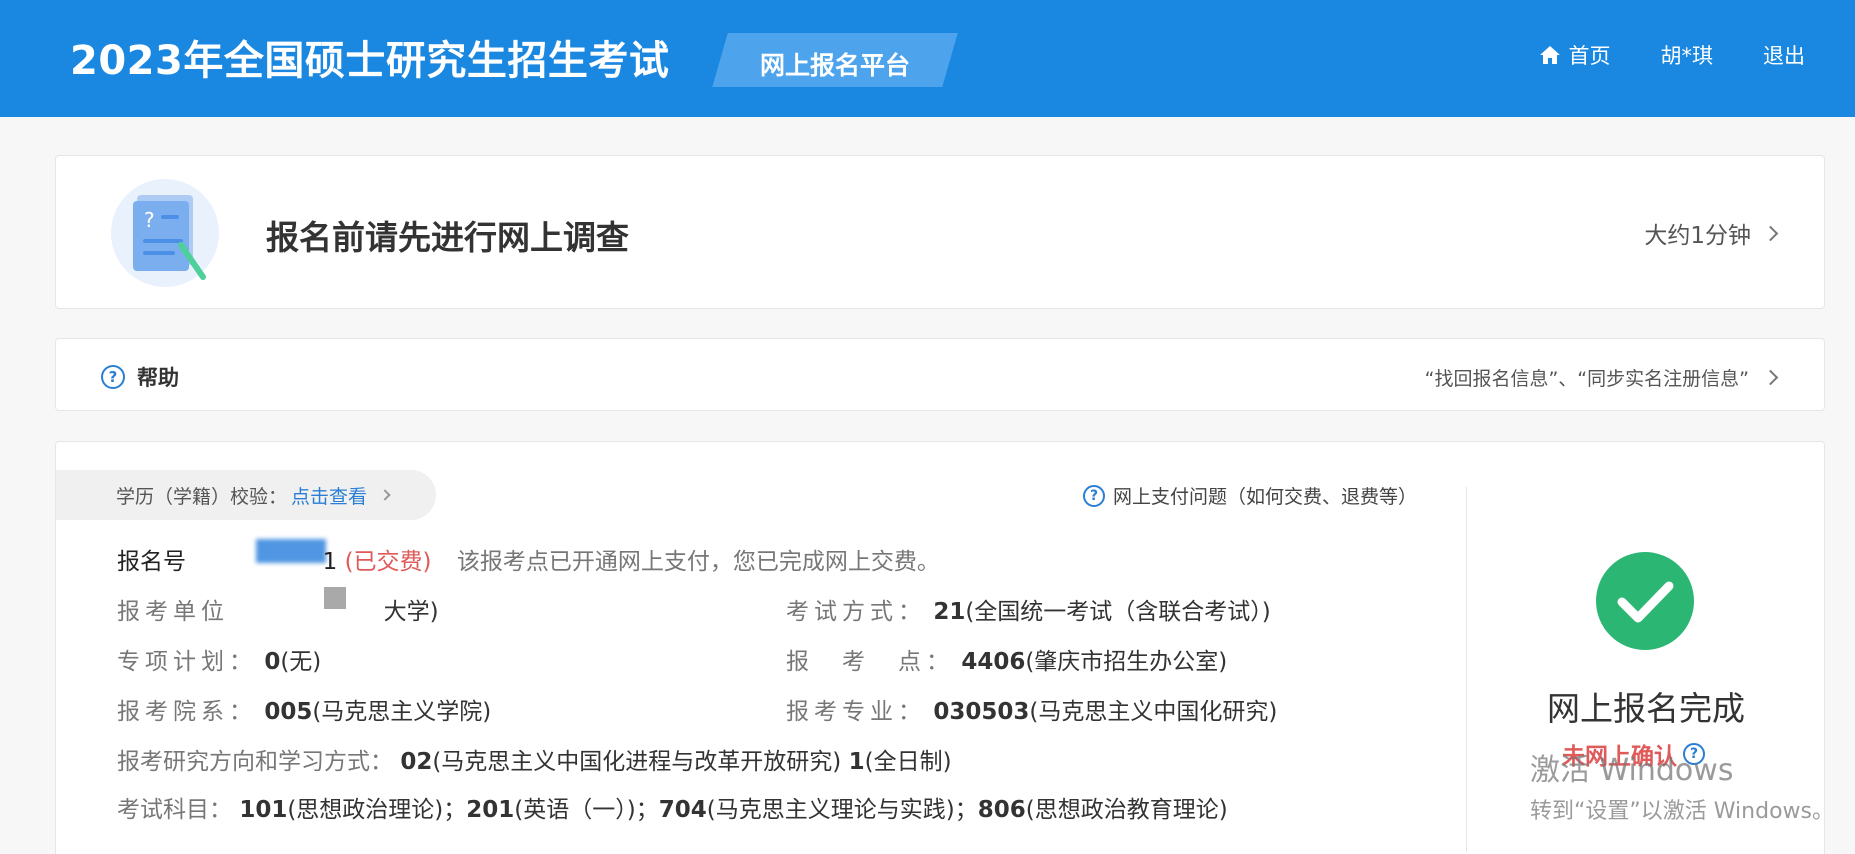 This screenshot has width=1855, height=854. What do you see at coordinates (330, 562) in the screenshot?
I see `registration-number-value: 1` at bounding box center [330, 562].